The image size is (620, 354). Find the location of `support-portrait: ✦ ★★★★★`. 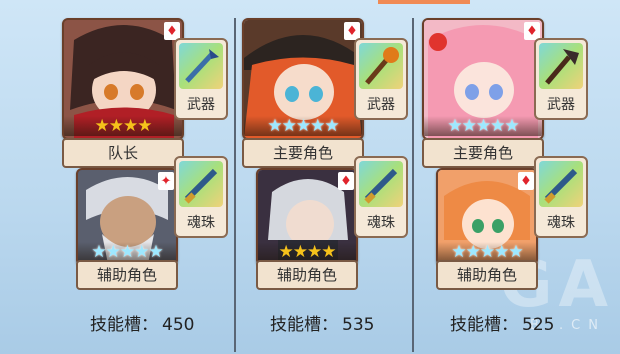

support-portrait: ✦ ★★★★★ is located at coordinates (127, 217).